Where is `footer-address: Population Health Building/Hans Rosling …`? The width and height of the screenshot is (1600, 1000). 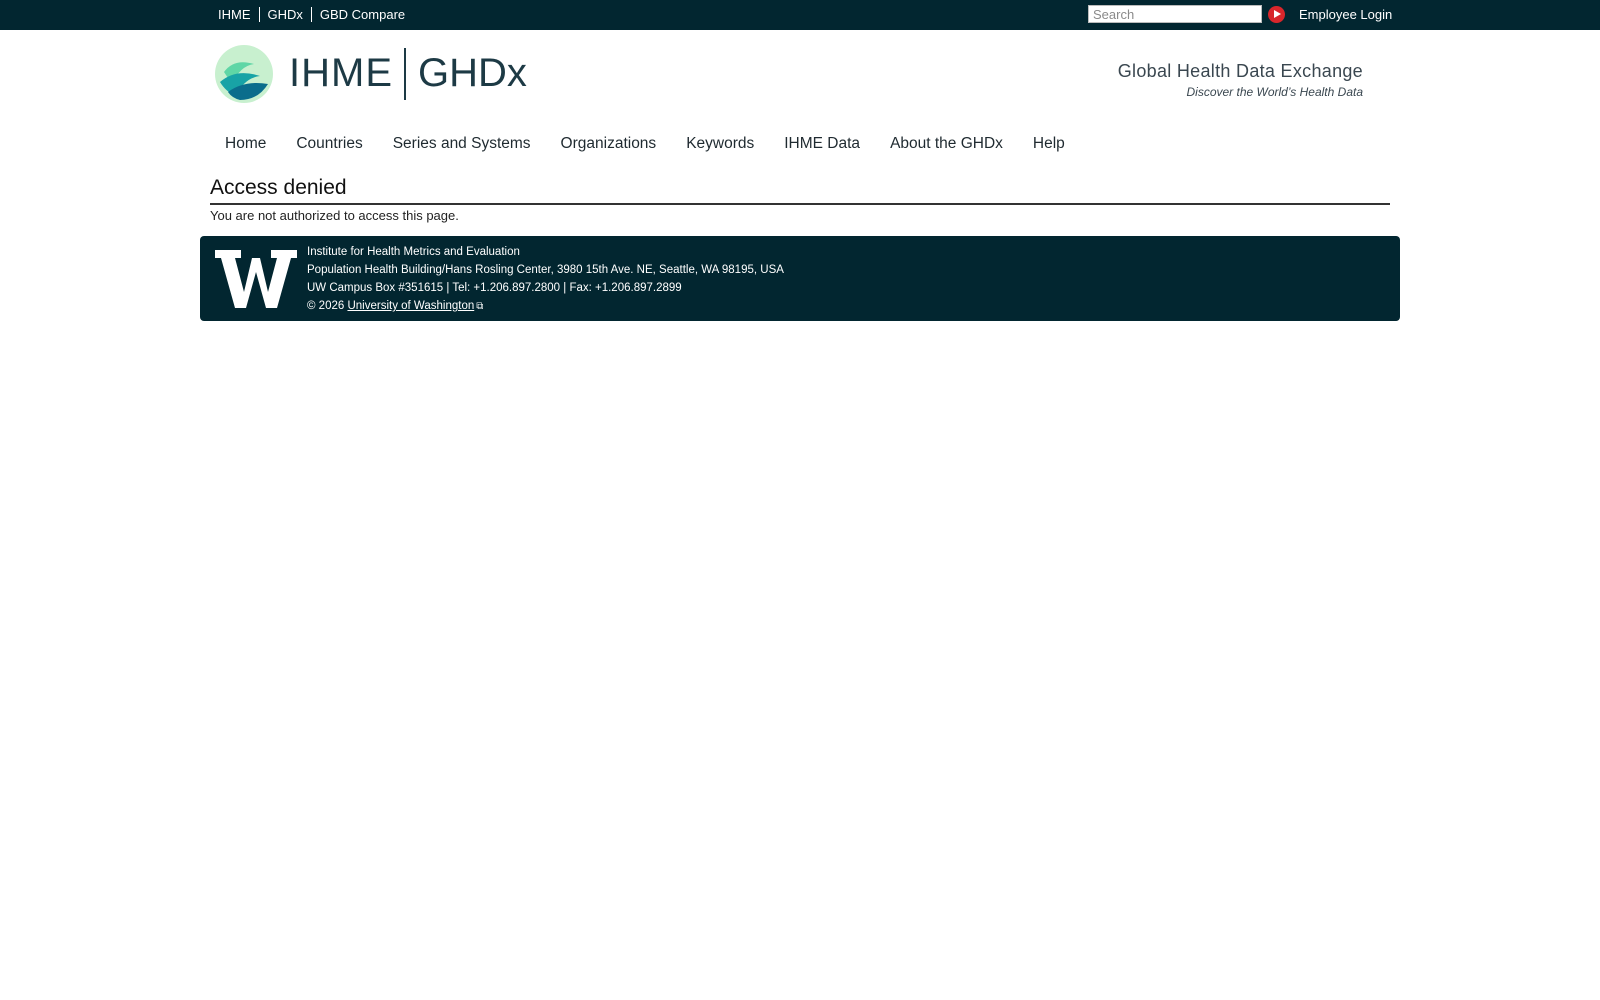 footer-address: Population Health Building/Hans Rosling … is located at coordinates (545, 270).